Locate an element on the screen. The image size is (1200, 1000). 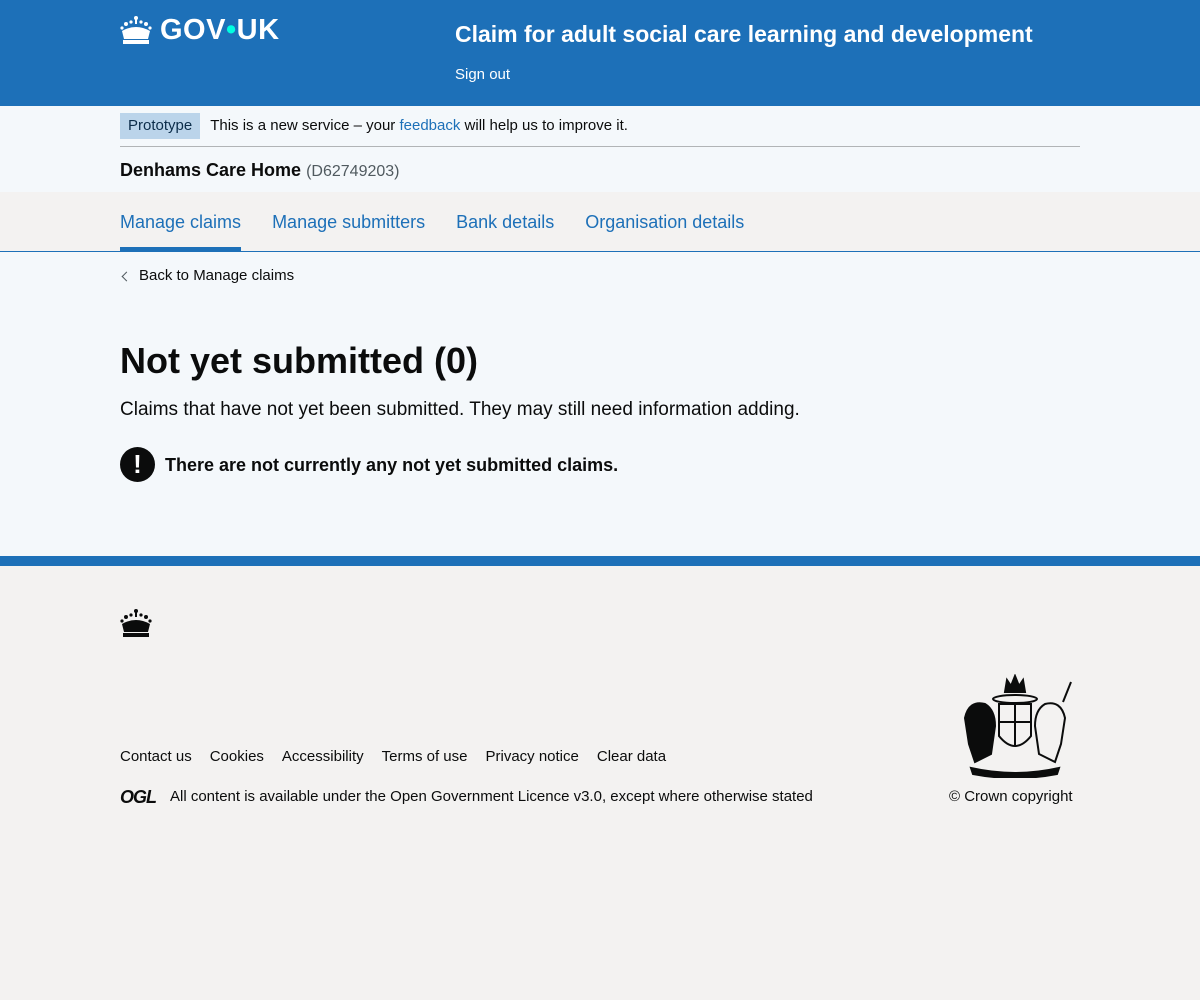
licence-link: Open Government Licence v3.0 is located at coordinates (496, 797).